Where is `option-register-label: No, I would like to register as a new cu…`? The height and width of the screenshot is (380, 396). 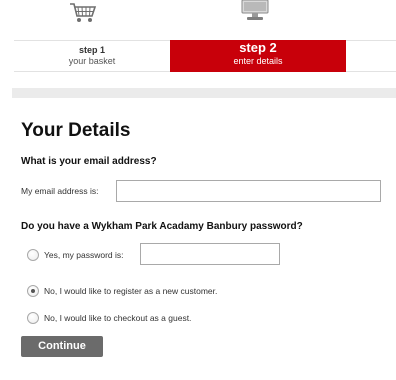 option-register-label: No, I would like to register as a new cu… is located at coordinates (131, 291).